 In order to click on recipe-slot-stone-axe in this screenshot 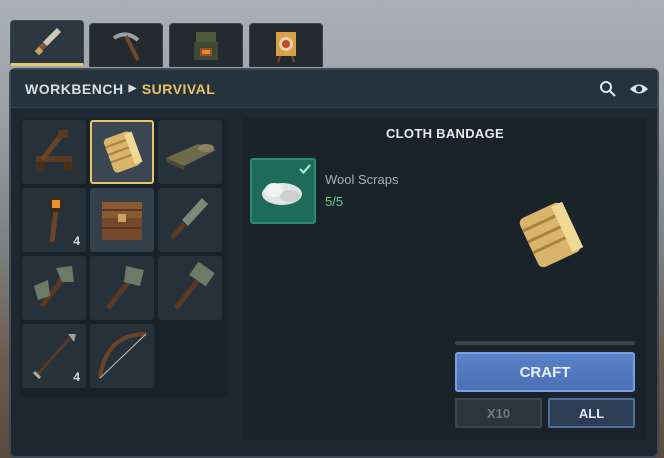, I will do `click(54, 288)`.